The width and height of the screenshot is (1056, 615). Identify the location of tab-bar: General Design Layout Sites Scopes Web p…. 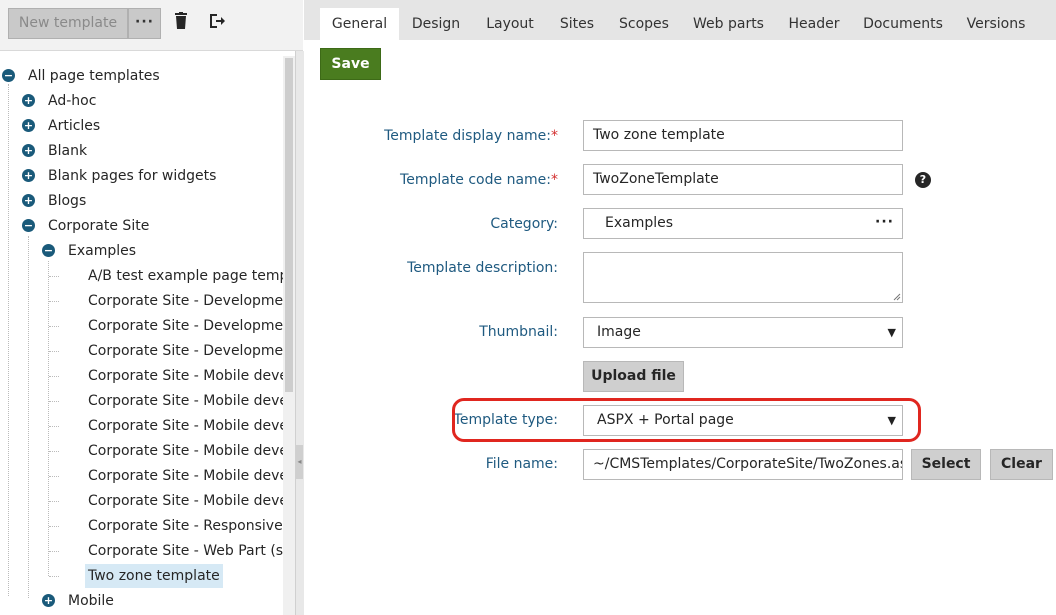
(680, 20).